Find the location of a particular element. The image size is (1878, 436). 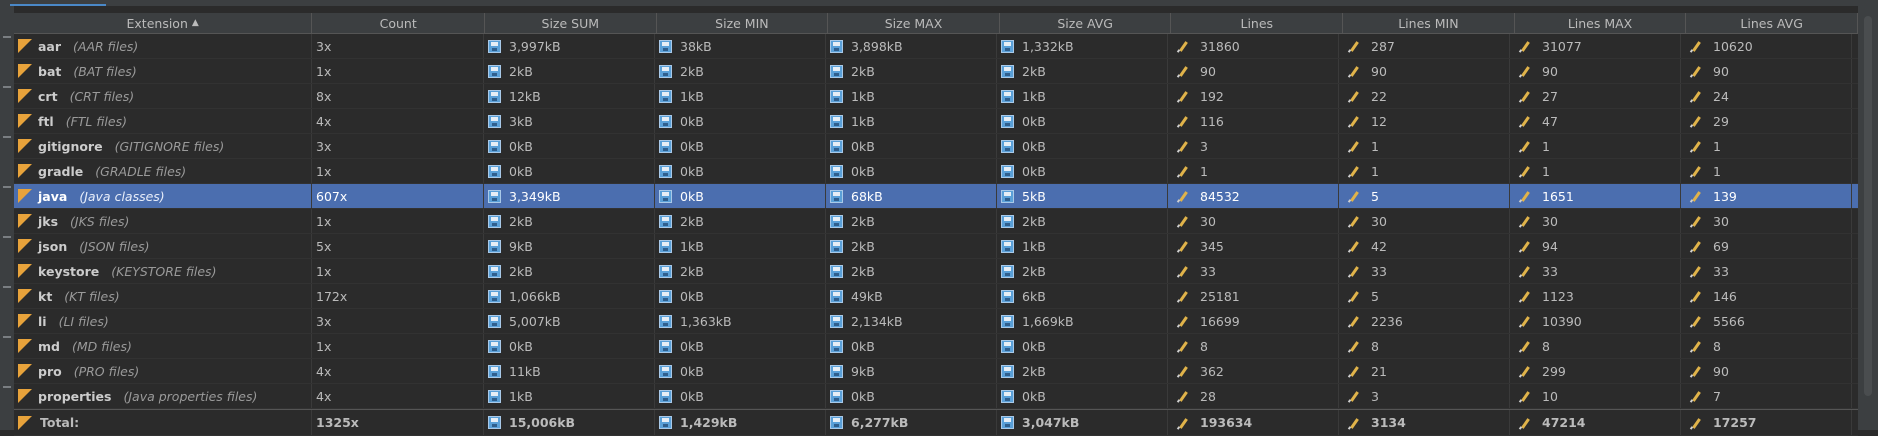

lines-value: 8 is located at coordinates (1204, 346).